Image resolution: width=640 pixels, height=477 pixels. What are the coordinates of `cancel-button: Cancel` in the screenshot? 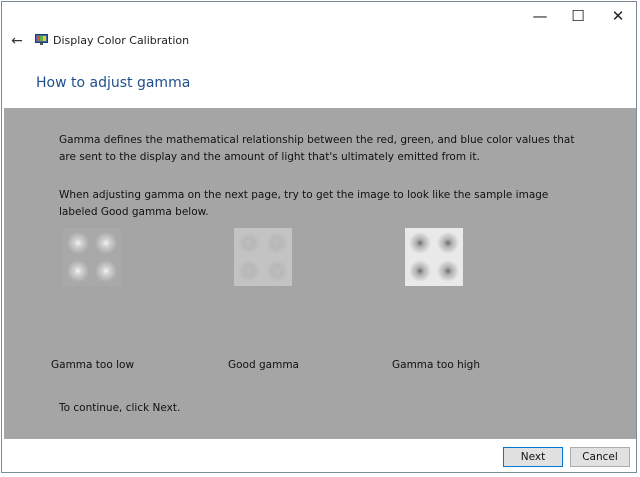 It's located at (600, 457).